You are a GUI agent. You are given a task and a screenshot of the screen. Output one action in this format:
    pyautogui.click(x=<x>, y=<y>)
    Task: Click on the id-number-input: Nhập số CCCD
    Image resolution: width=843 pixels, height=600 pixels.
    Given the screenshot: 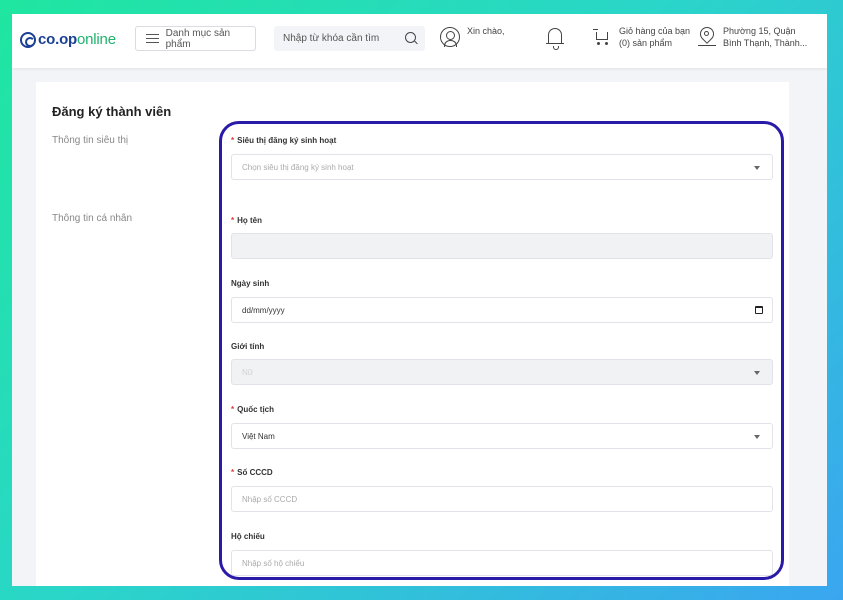 What is the action you would take?
    pyautogui.click(x=502, y=499)
    